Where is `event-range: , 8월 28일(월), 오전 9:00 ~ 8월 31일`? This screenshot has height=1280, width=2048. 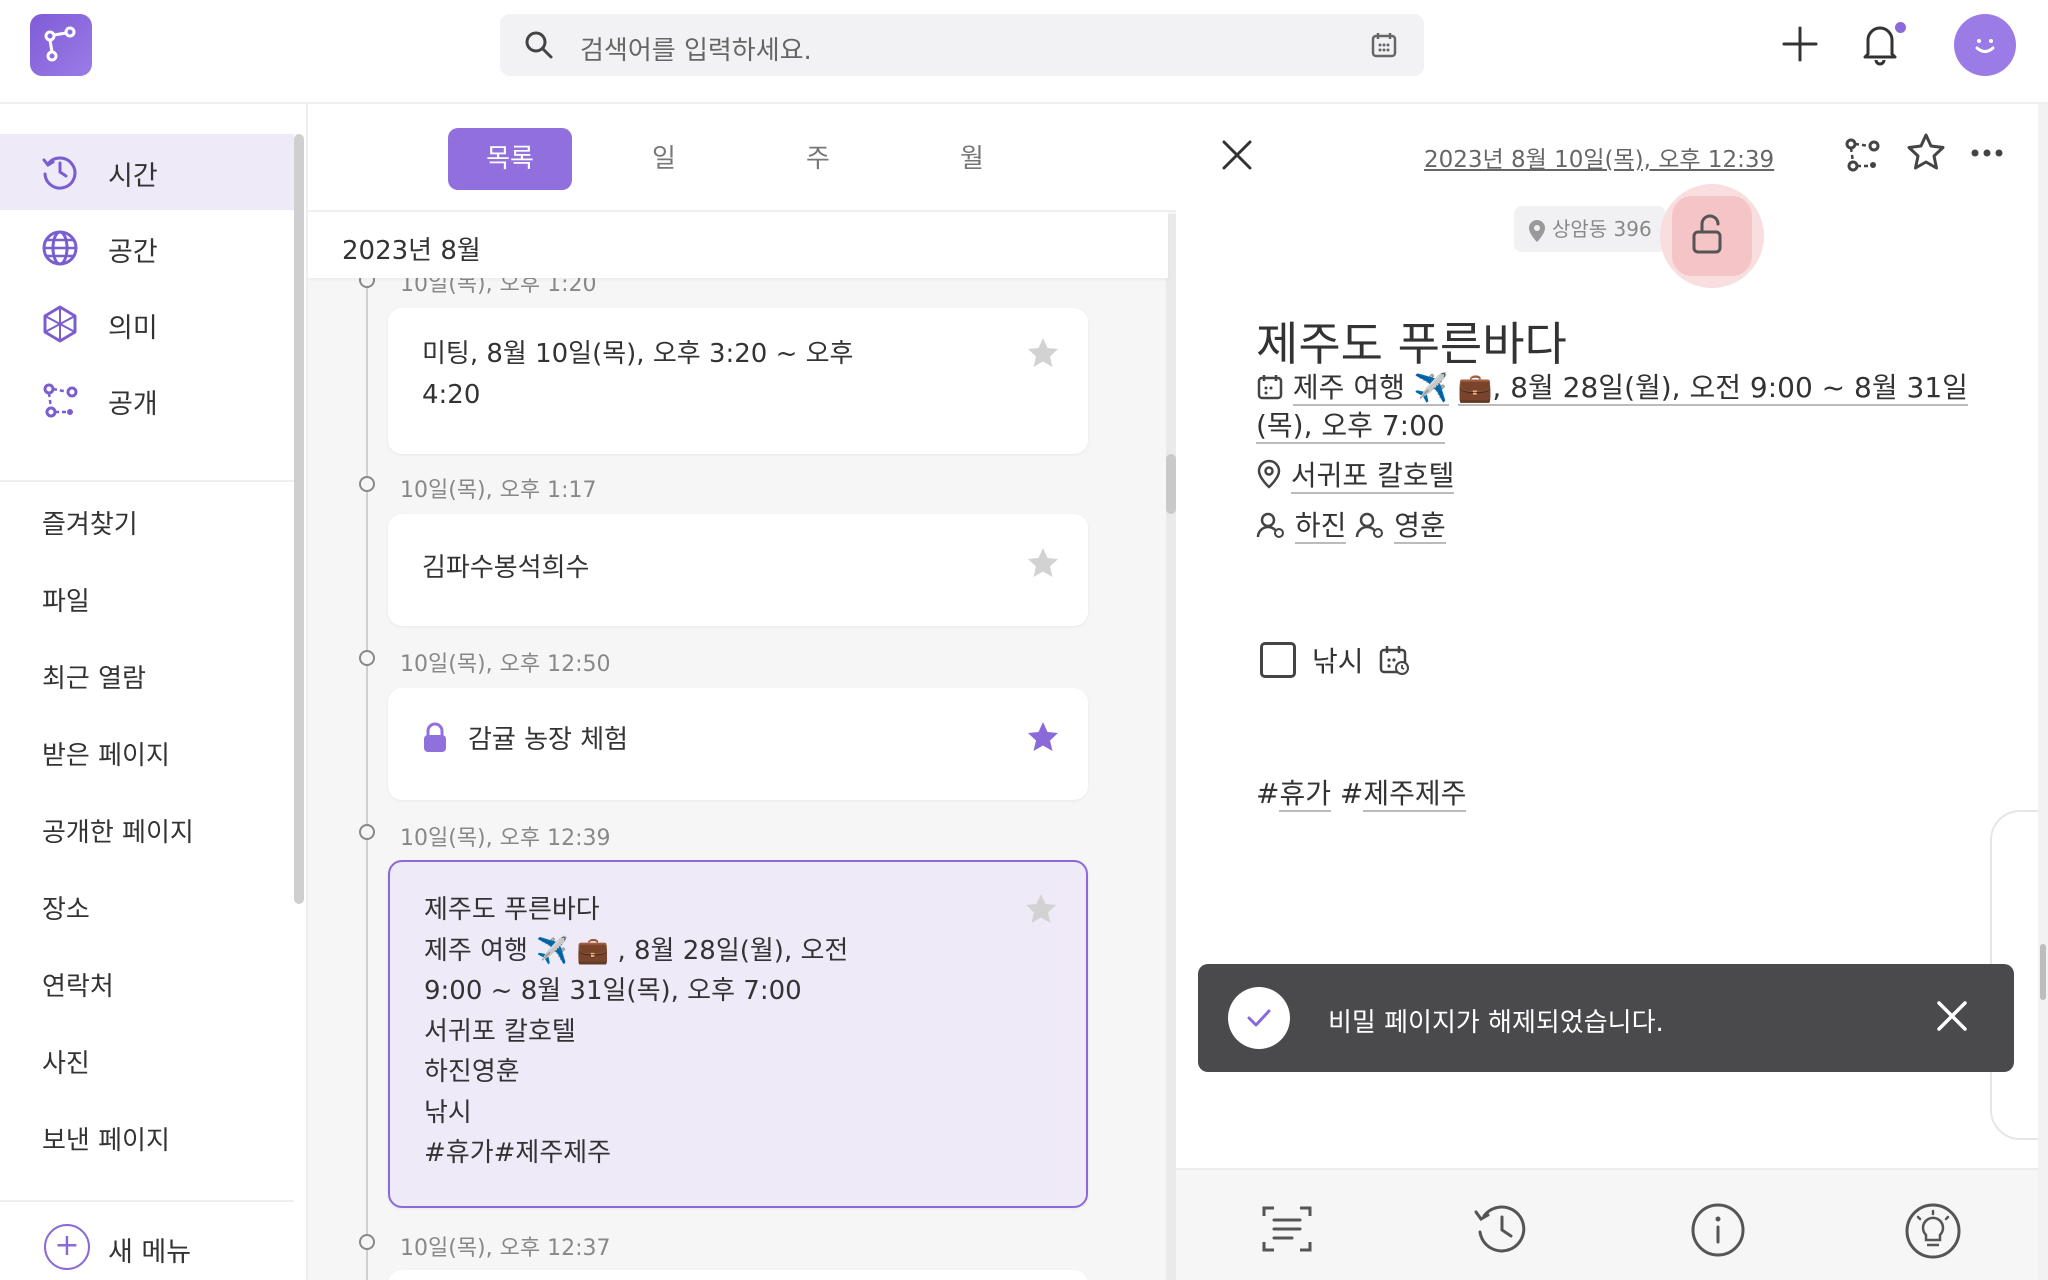
event-range: , 8월 28일(월), 오전 9:00 ~ 8월 31일 is located at coordinates (1730, 388).